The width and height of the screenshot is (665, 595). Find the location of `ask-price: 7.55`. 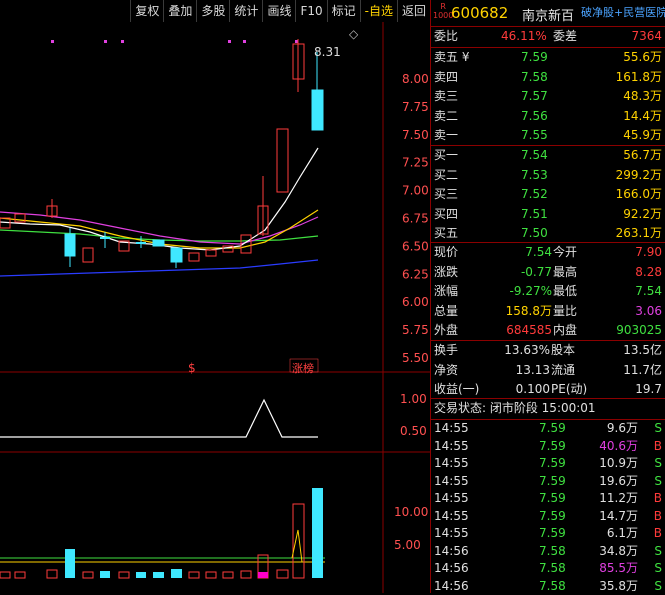

ask-price: 7.55 is located at coordinates (534, 135).